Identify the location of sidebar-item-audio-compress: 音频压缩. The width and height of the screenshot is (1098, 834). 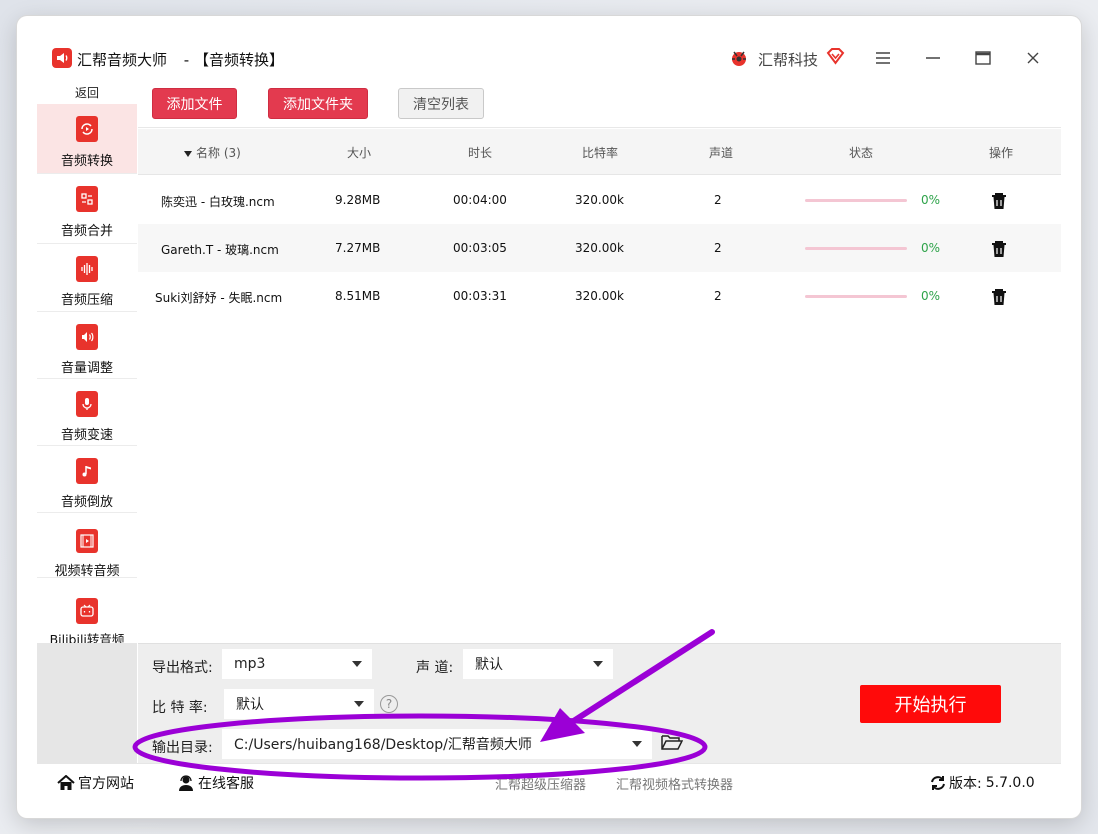
(87, 278).